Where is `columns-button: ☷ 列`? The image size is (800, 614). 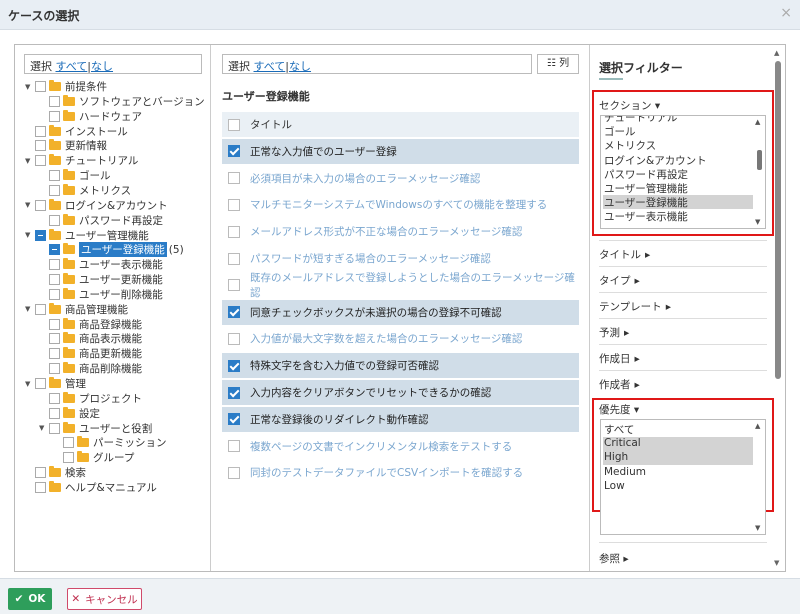
columns-button: ☷ 列 is located at coordinates (558, 64).